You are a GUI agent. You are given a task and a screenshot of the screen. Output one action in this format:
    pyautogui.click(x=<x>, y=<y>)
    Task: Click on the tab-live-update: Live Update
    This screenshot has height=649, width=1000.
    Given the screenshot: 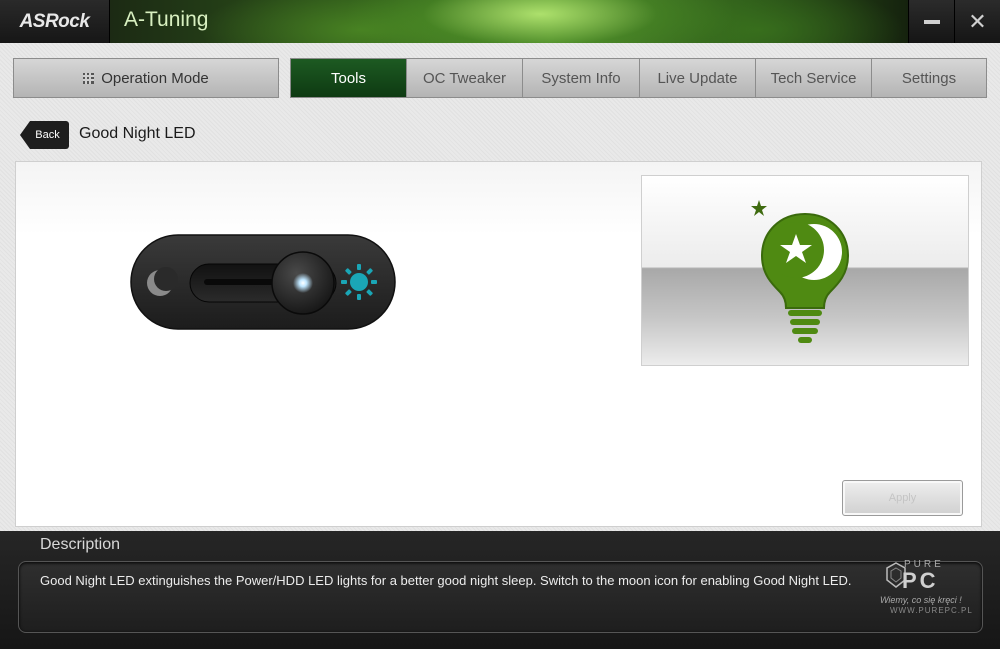 What is the action you would take?
    pyautogui.click(x=698, y=78)
    